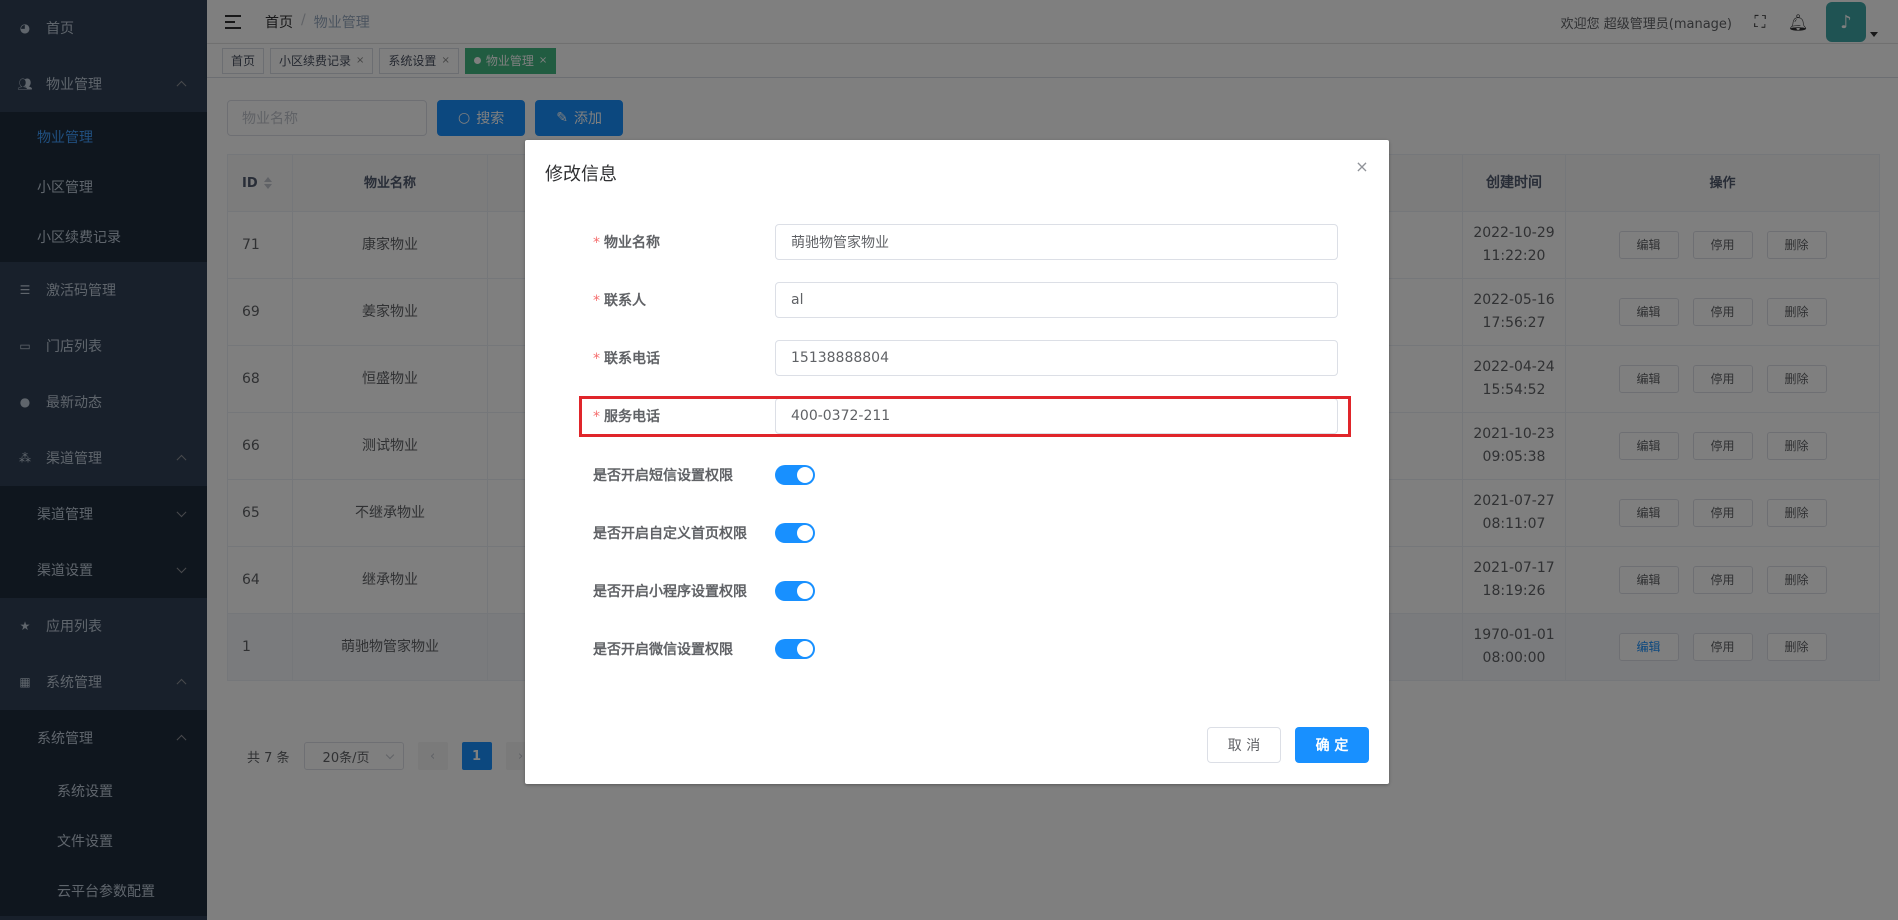 The image size is (1898, 920). Describe the element at coordinates (965, 416) in the screenshot. I see `highlight-box` at that location.